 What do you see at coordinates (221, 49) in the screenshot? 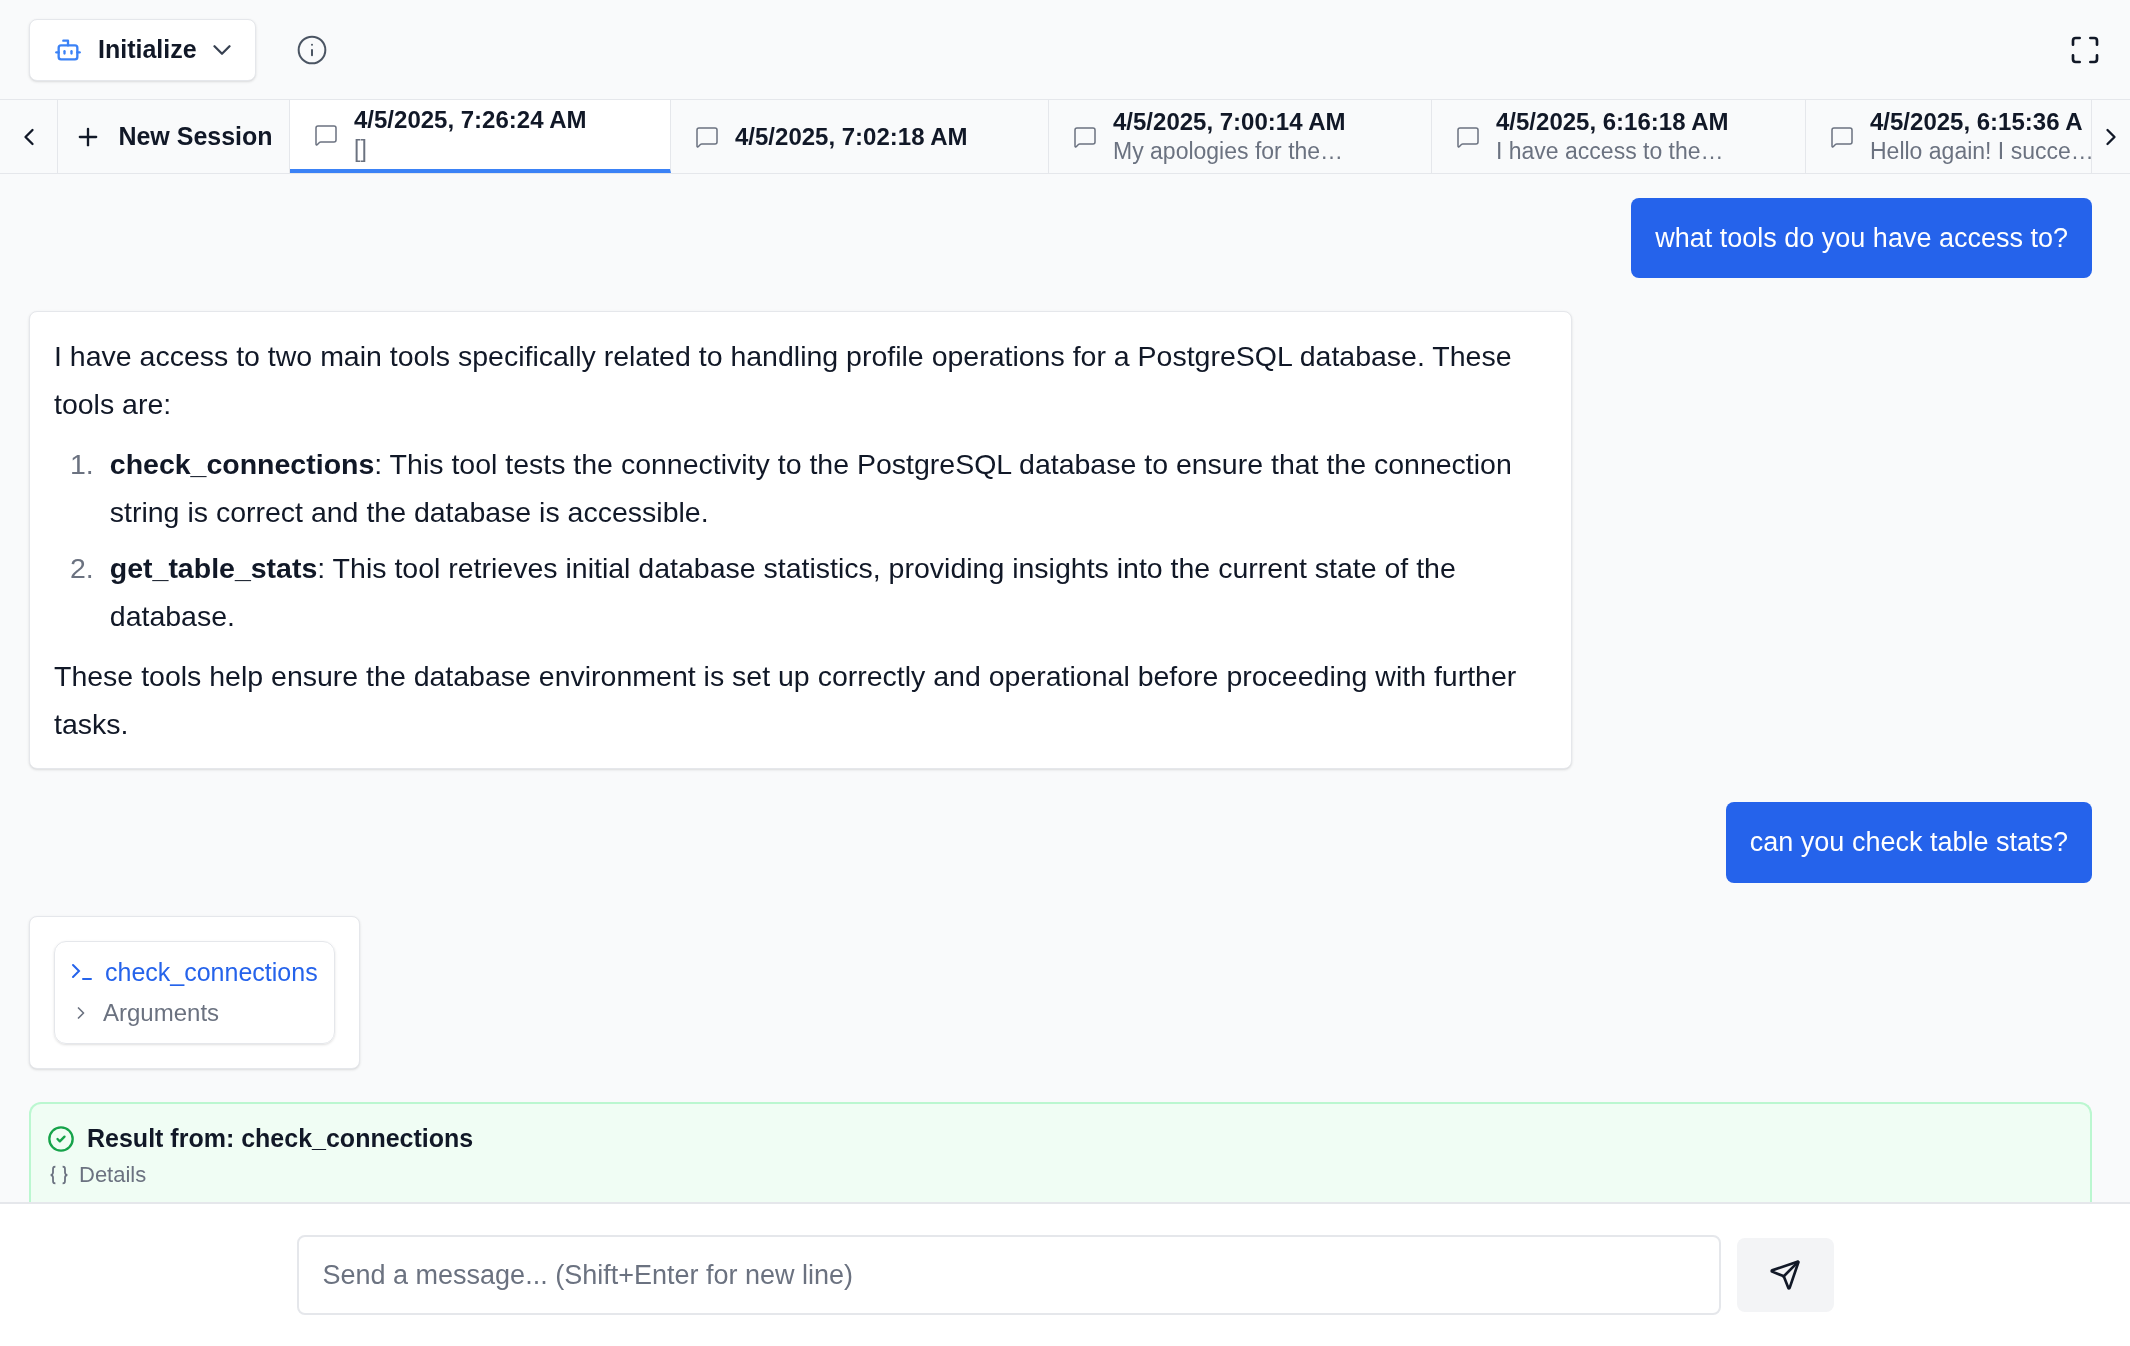
I see `chevron-down-icon` at bounding box center [221, 49].